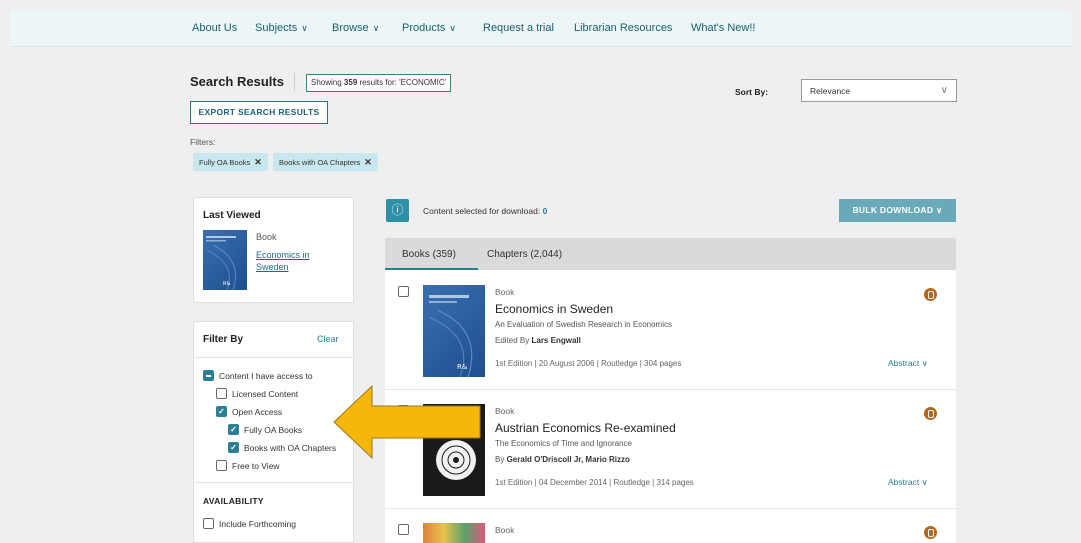 The height and width of the screenshot is (543, 1081). I want to click on last-viewed-title: Last Viewed, so click(232, 215).